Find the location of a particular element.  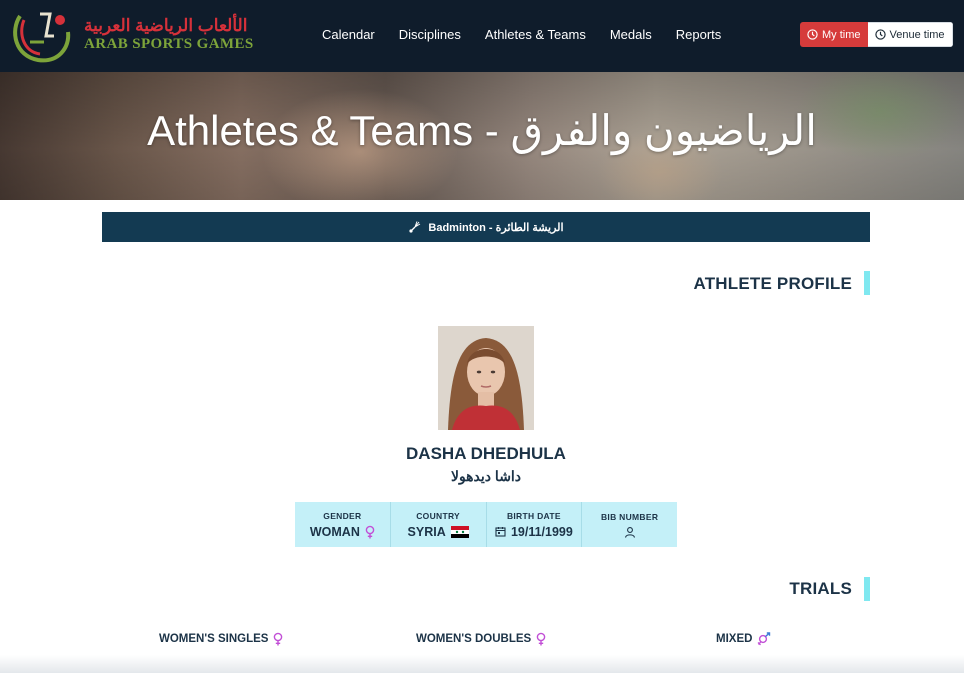

bib-number-label: BIB NUMBER is located at coordinates (629, 516).